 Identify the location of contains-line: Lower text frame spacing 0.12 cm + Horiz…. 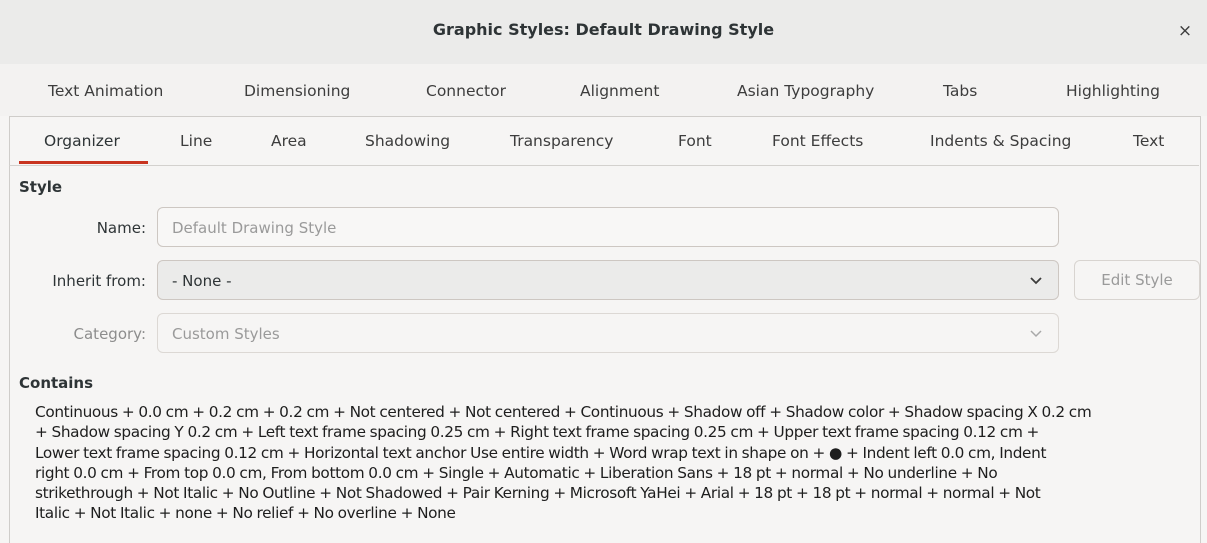
(541, 452).